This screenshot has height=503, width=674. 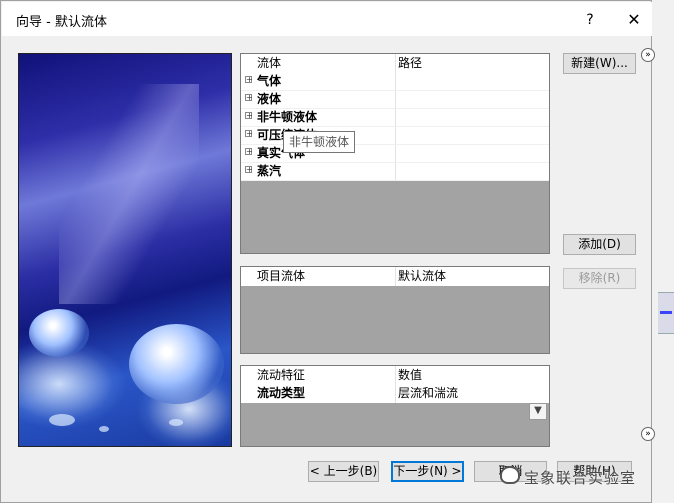 I want to click on flow-type-value: 层流和湍流, so click(x=428, y=393).